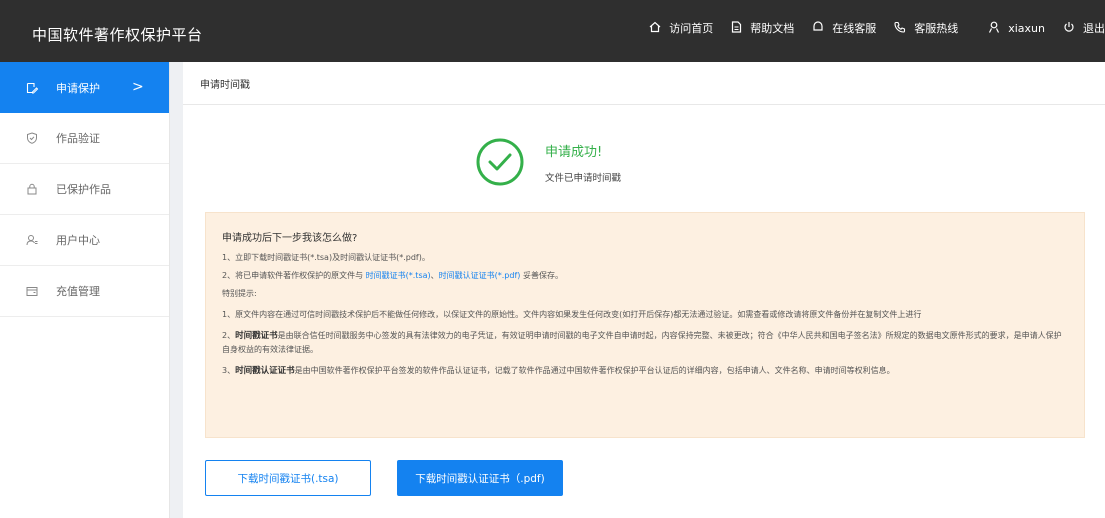  Describe the element at coordinates (480, 478) in the screenshot. I see `download-pdf-button: 下载时间戳认证证书（.pdf)` at that location.